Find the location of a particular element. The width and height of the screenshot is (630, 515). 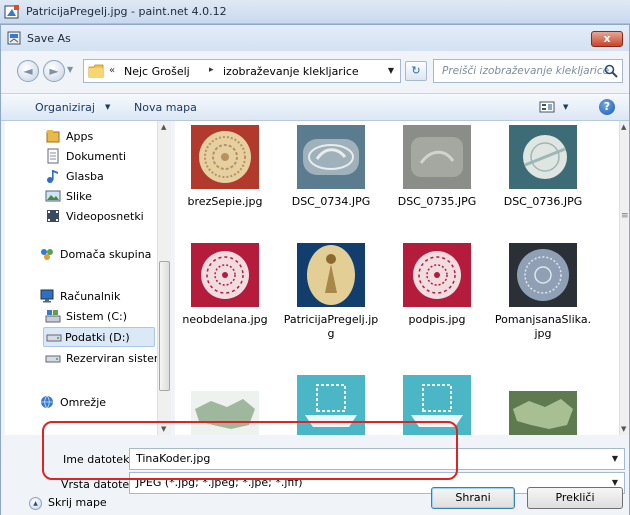

forward-button: ► is located at coordinates (54, 71).